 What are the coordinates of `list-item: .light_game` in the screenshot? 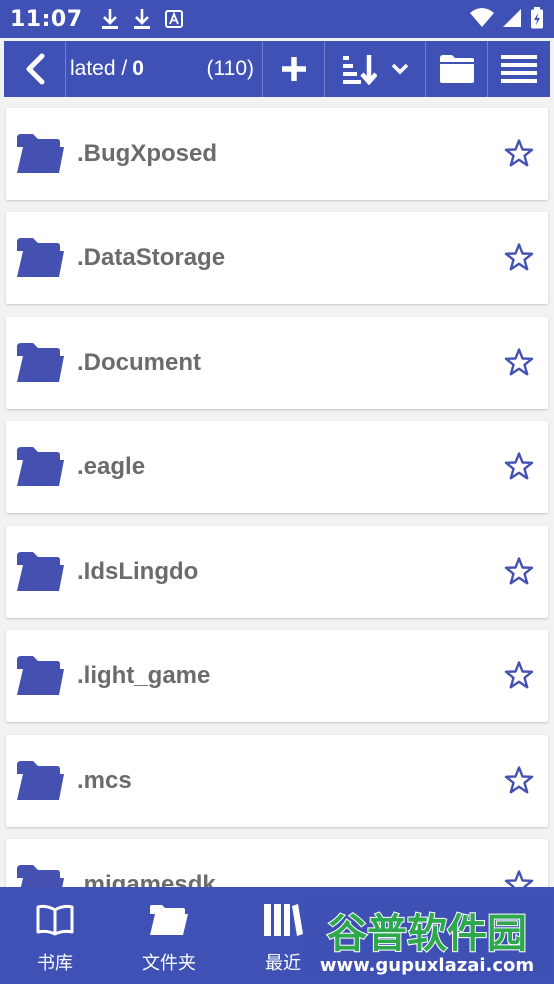 It's located at (277, 676).